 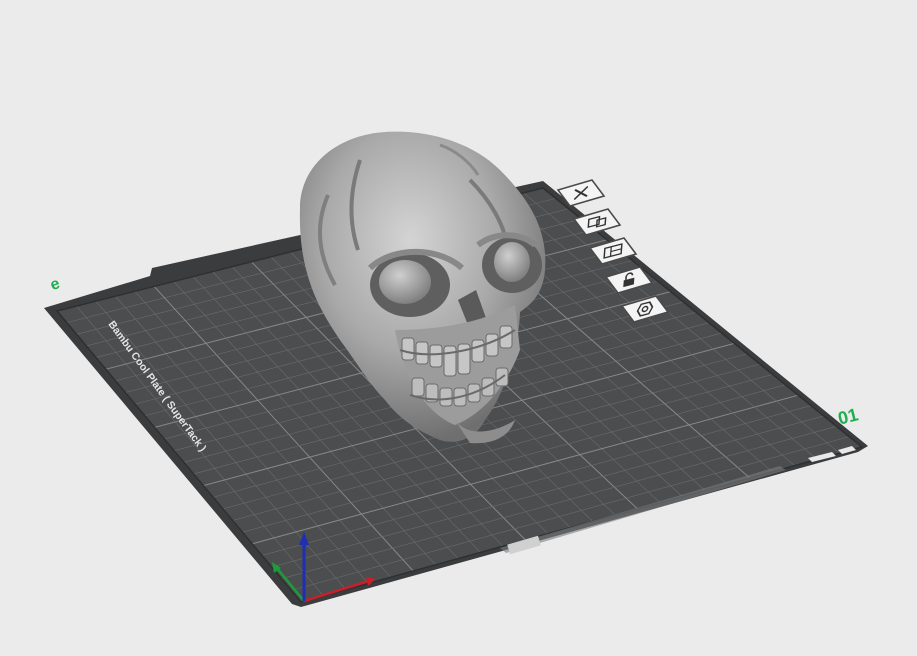 I want to click on plate-corner-mark: e, so click(x=55, y=284).